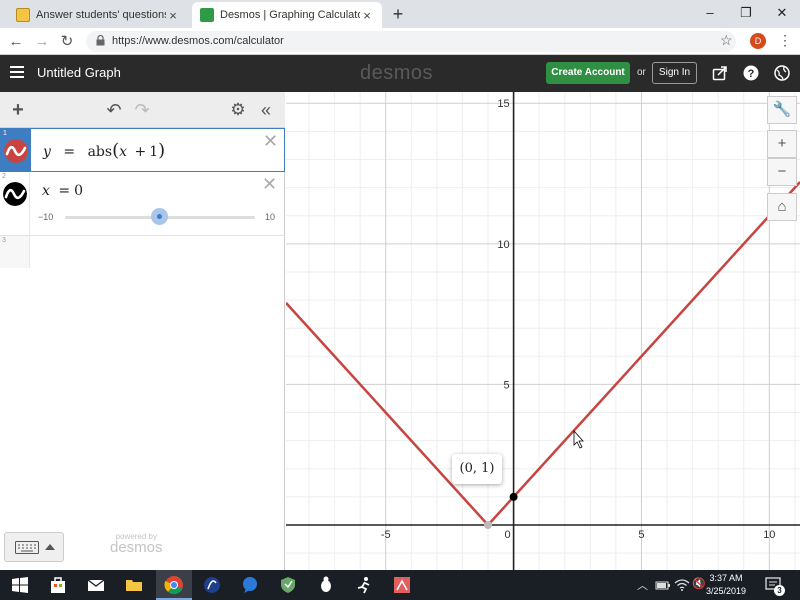 The image size is (800, 600). Describe the element at coordinates (16, 42) in the screenshot. I see `back-arrow-icon: ←` at that location.